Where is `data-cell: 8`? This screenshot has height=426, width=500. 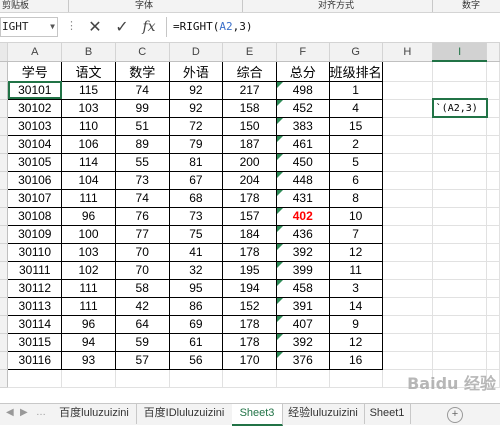 data-cell: 8 is located at coordinates (355, 198).